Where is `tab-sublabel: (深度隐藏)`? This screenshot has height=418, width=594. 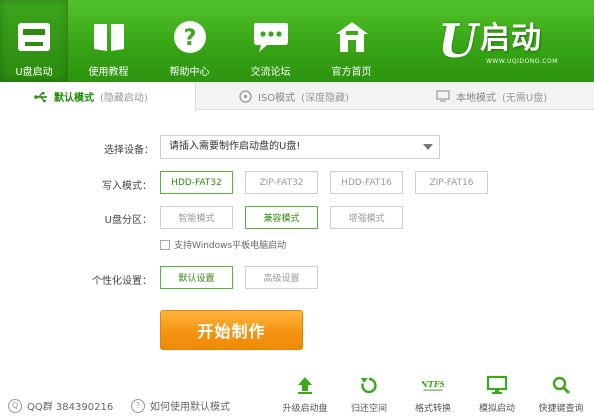
tab-sublabel: (深度隐藏) is located at coordinates (325, 98).